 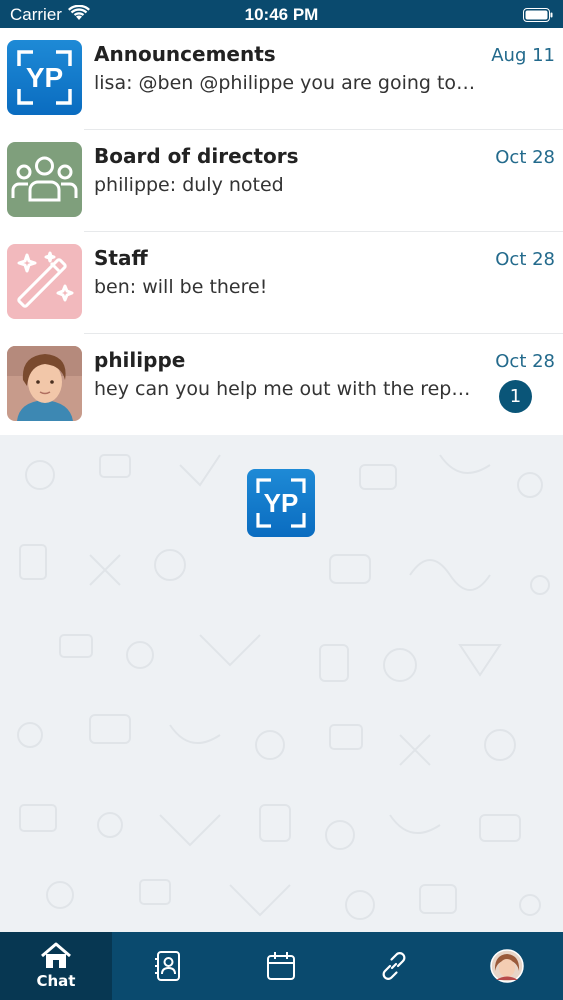 I want to click on tab-label: Chat, so click(x=56, y=981).